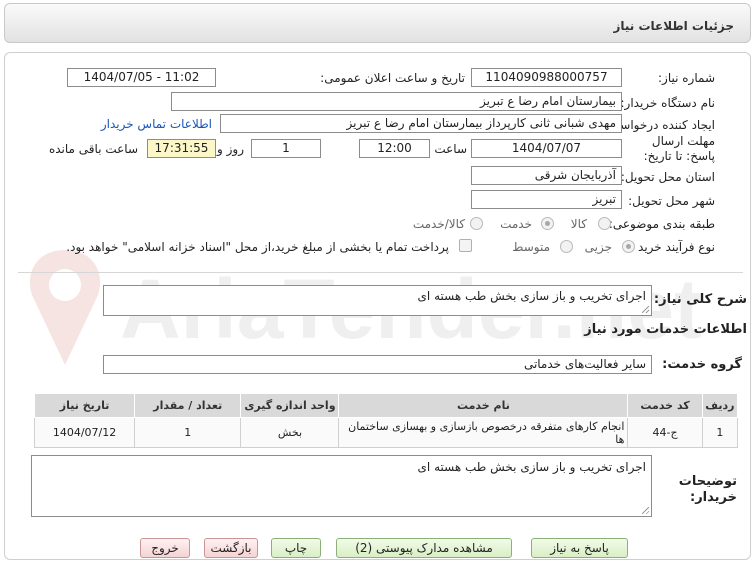  What do you see at coordinates (290, 432) in the screenshot?
I see `cell-unit: بخش` at bounding box center [290, 432].